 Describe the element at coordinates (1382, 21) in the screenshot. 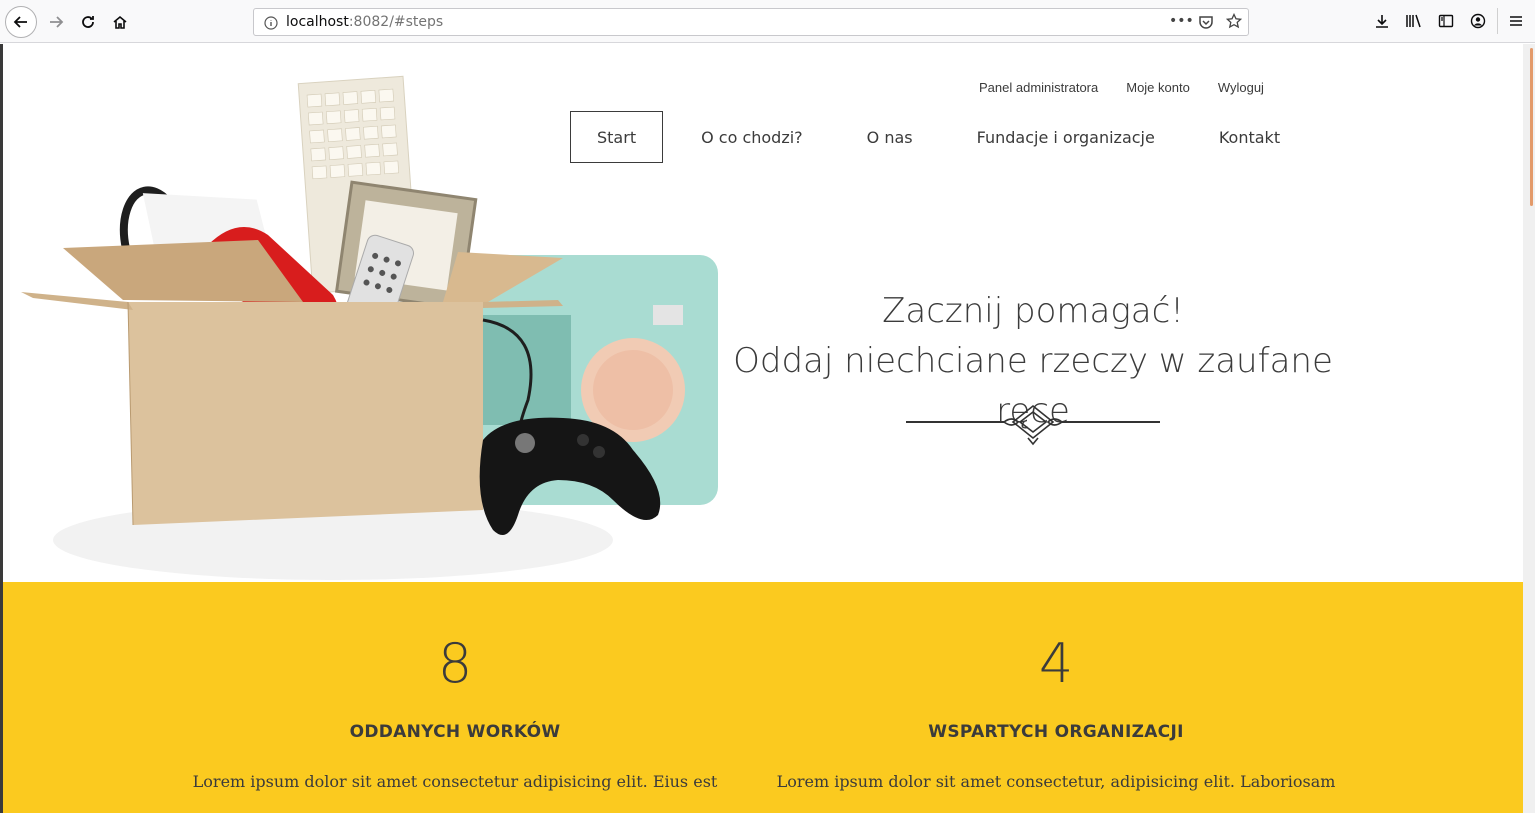

I see `downloads-icon` at that location.